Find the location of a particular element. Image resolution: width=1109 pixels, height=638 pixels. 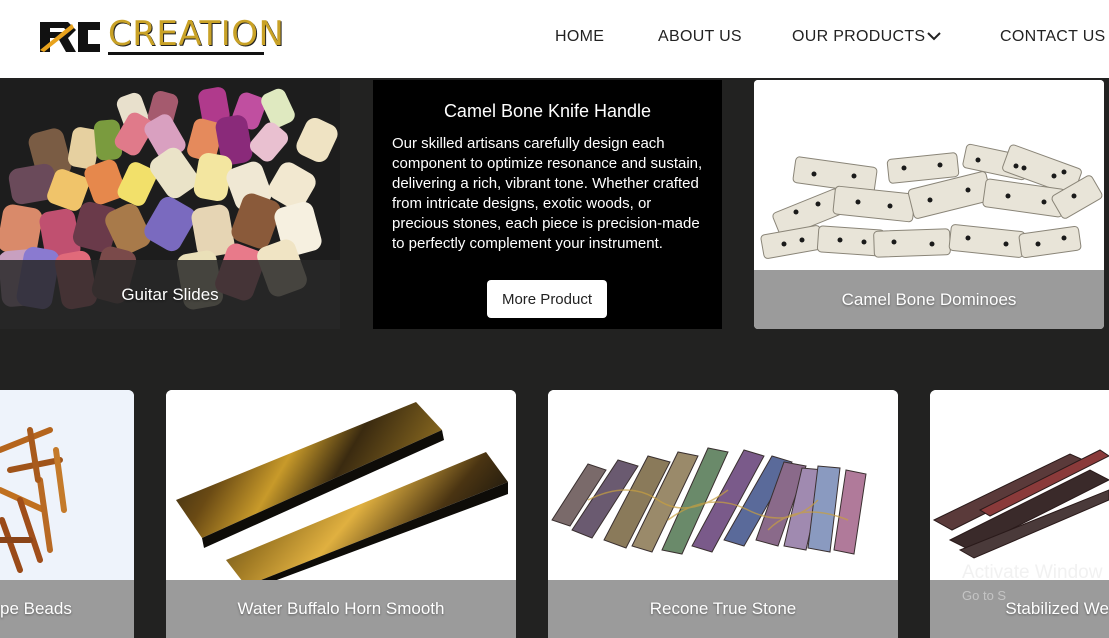

product-card-recone-true-stone: Recone True Stone is located at coordinates (723, 514).